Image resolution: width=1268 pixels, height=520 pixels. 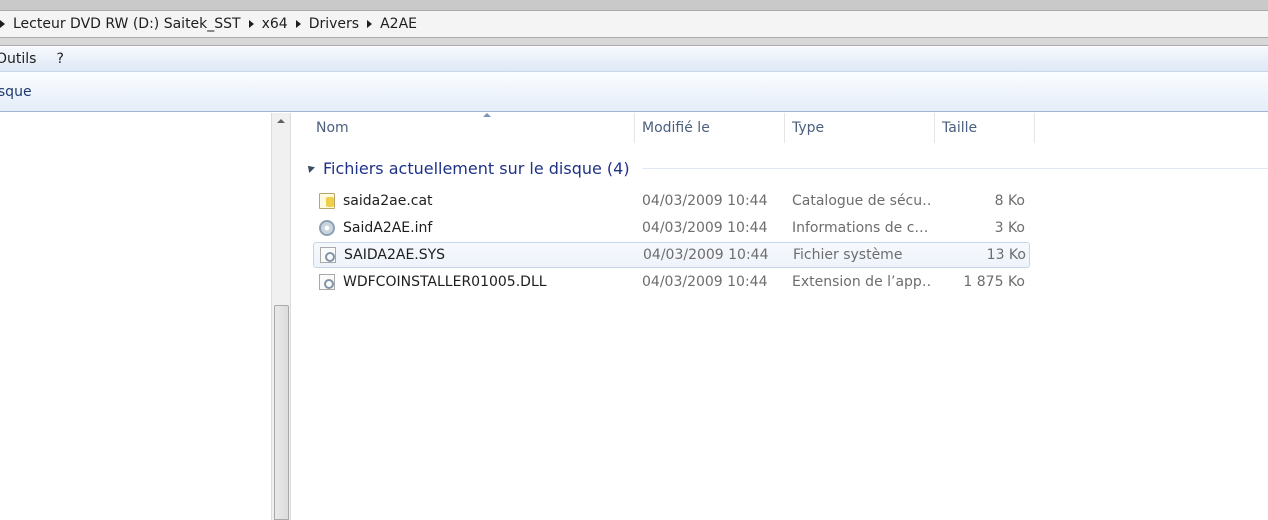 What do you see at coordinates (487, 115) in the screenshot?
I see `sort-ascending-icon` at bounding box center [487, 115].